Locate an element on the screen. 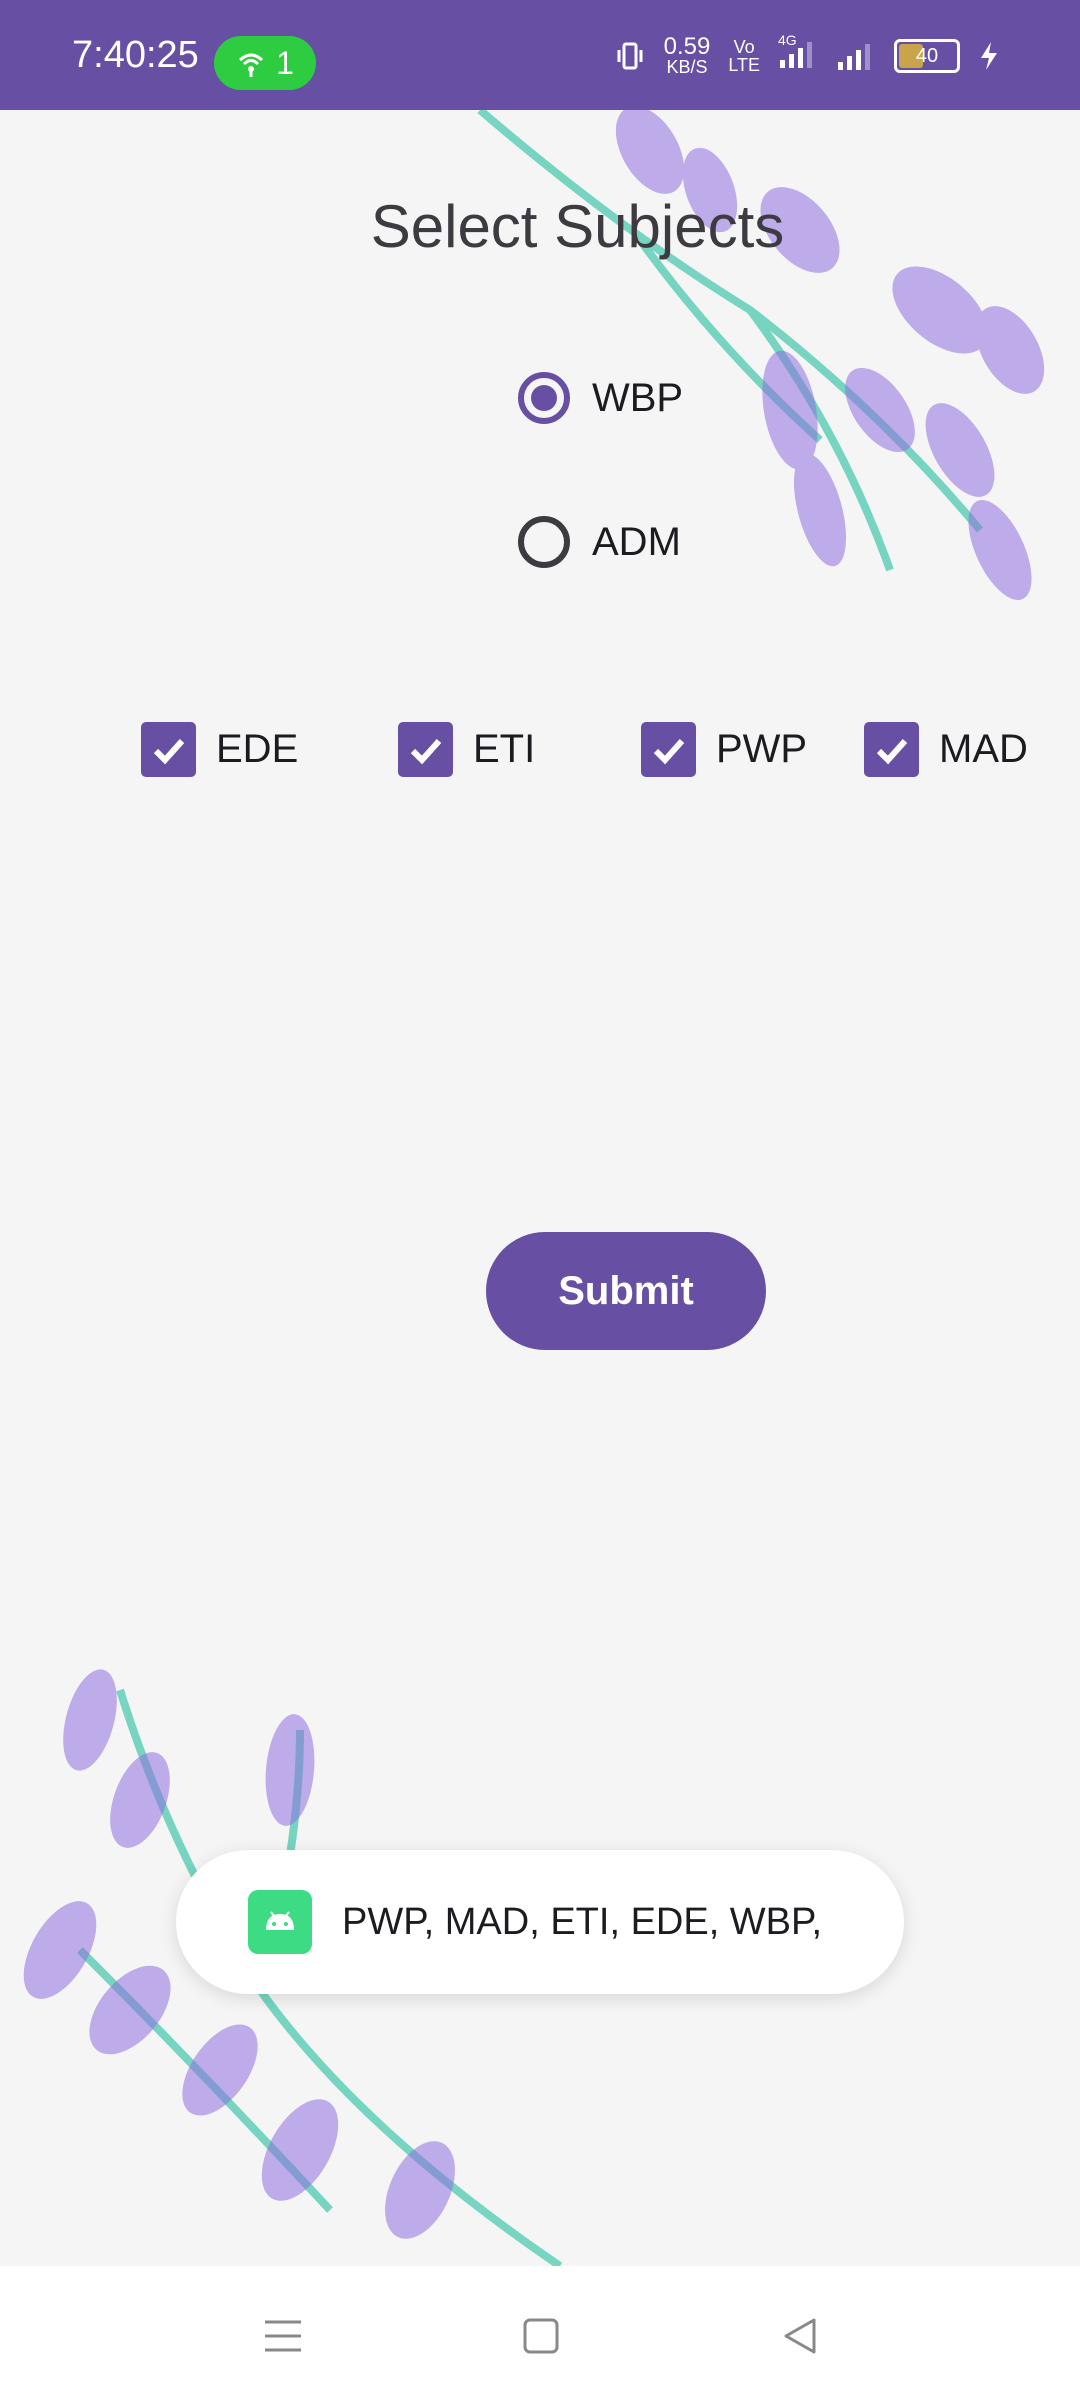 This screenshot has height=2400, width=1080. checkbox-box-mad is located at coordinates (891, 749).